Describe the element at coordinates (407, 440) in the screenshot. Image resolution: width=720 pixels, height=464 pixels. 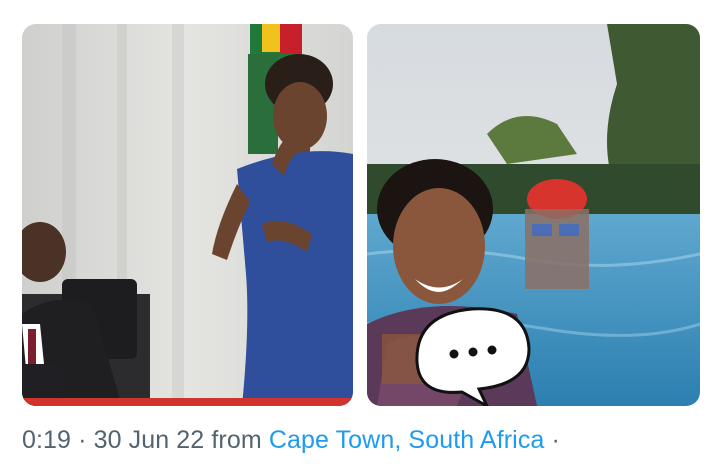
I see `tweet-location-link: Cape Town, South Africa` at that location.